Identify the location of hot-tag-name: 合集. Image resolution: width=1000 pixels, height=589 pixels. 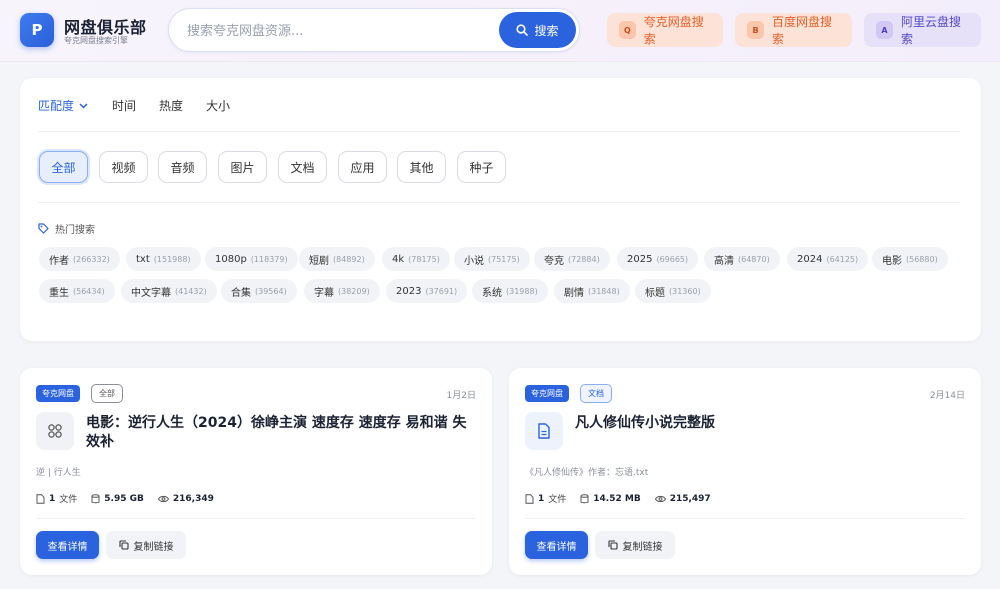
(241, 293).